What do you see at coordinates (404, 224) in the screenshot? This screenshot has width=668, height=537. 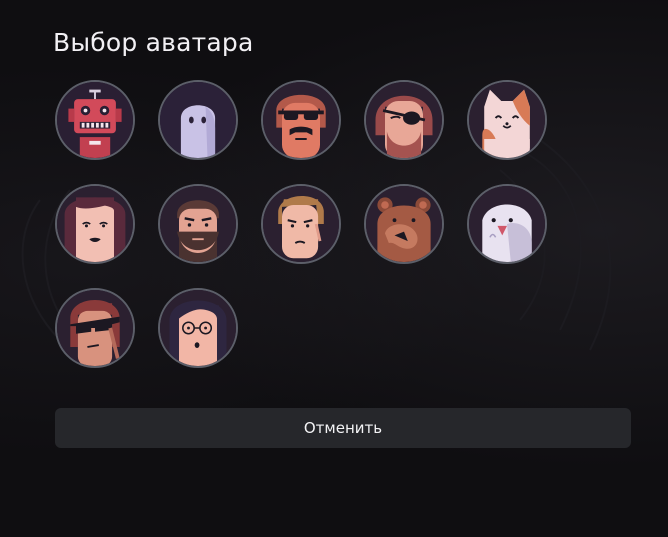 I see `bear-avatar-icon` at bounding box center [404, 224].